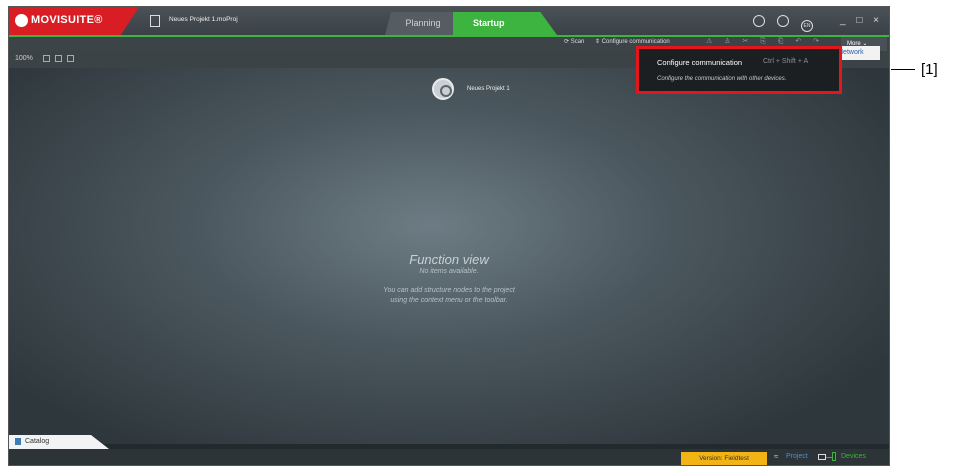 The image size is (958, 467). What do you see at coordinates (505, 23) in the screenshot?
I see `tab-startup: Startup` at bounding box center [505, 23].